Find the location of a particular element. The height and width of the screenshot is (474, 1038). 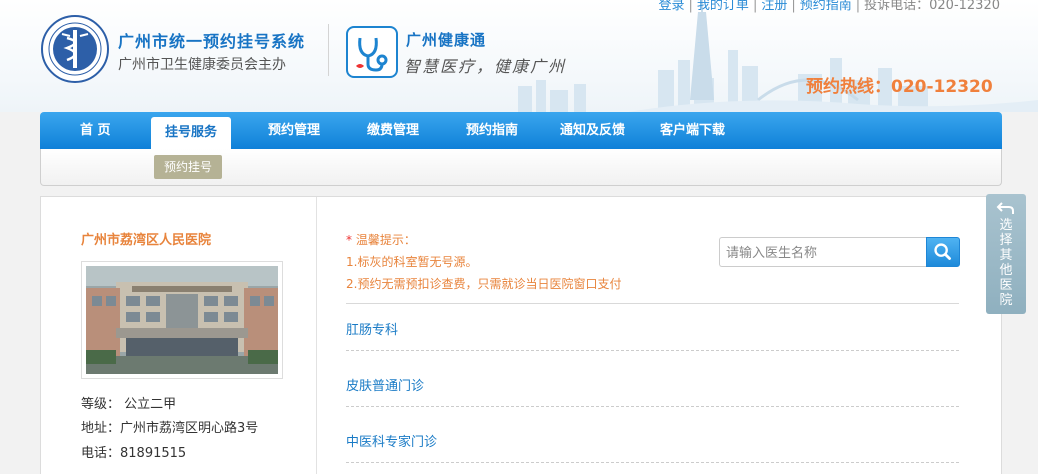

login-link: 登录 is located at coordinates (672, 6).